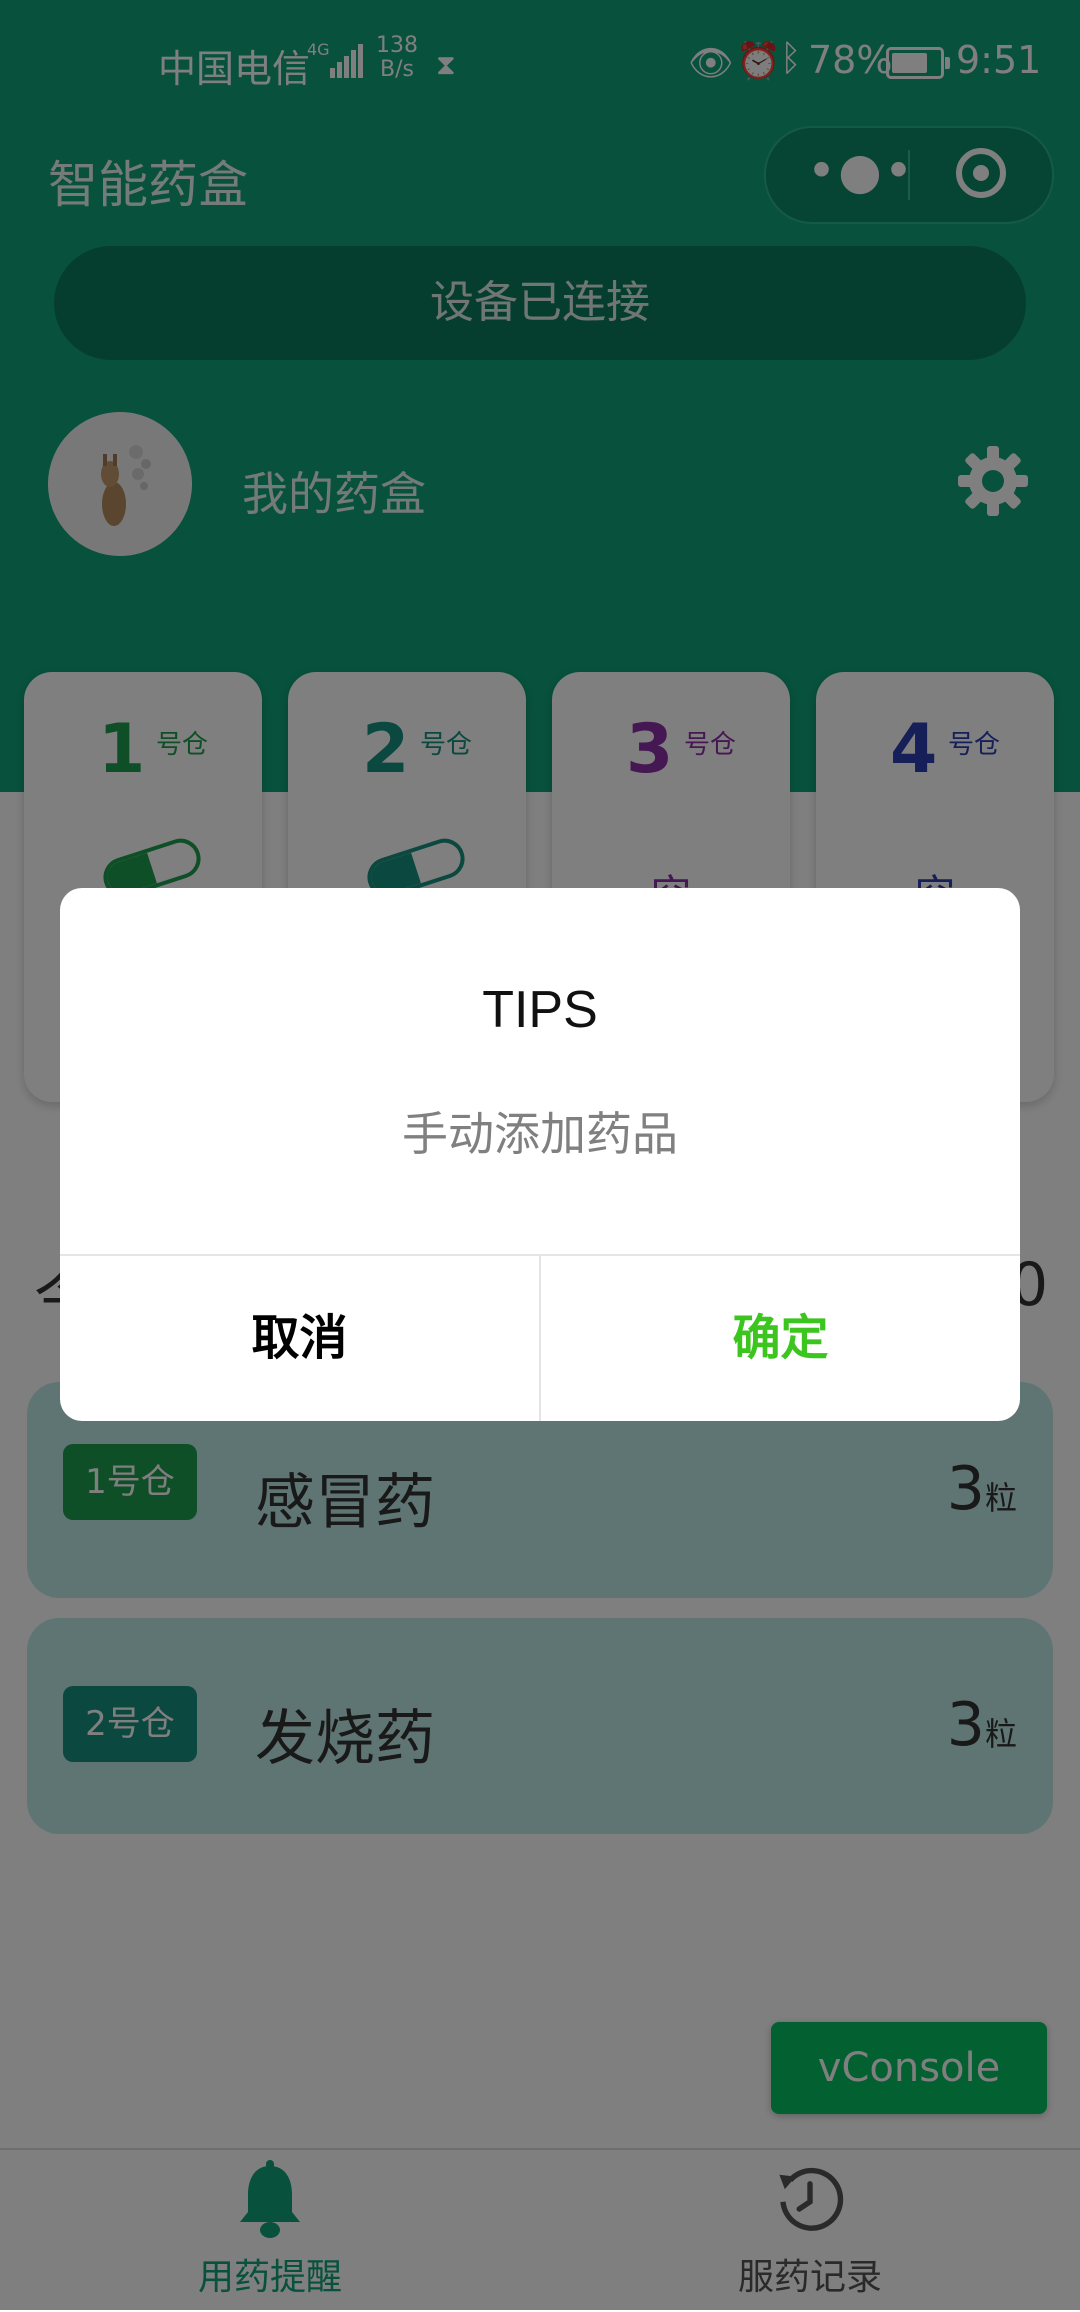 The height and width of the screenshot is (2312, 1080). What do you see at coordinates (780, 1338) in the screenshot?
I see `confirm-button: 确定` at bounding box center [780, 1338].